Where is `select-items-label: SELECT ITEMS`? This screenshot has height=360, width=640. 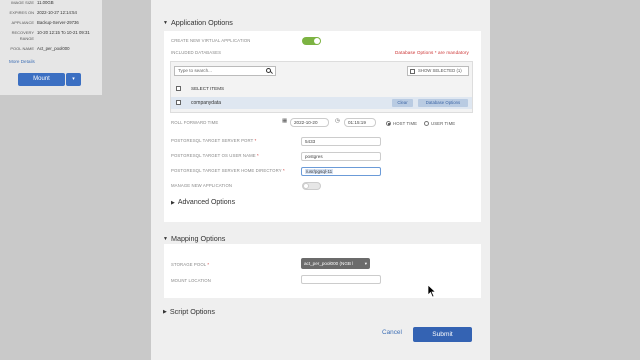
select-items-label: SELECT ITEMS is located at coordinates (208, 88).